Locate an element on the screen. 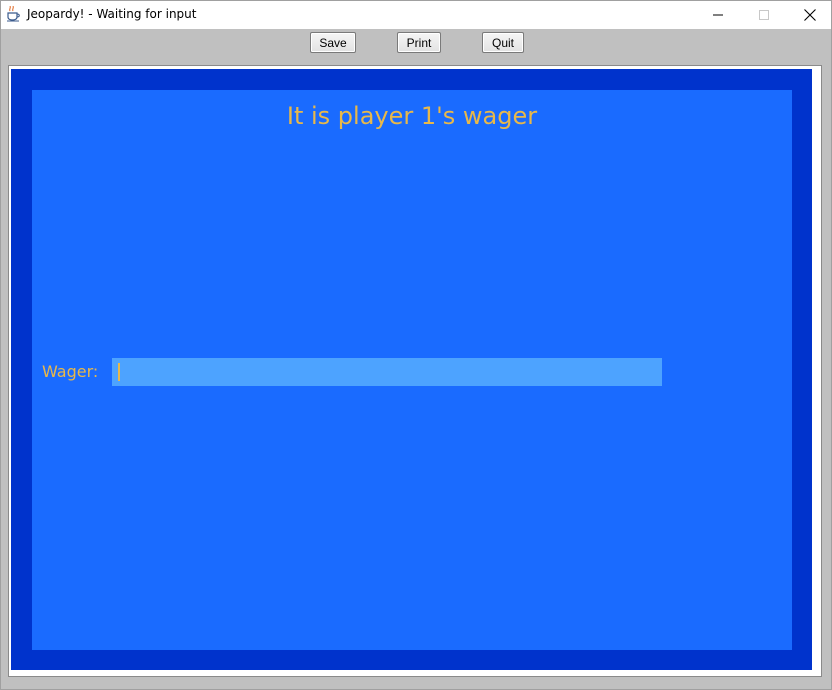  minimize-icon is located at coordinates (718, 15).